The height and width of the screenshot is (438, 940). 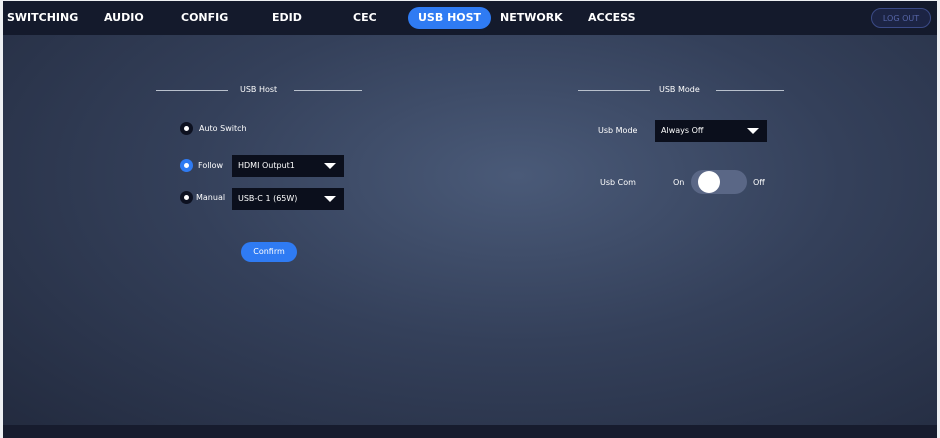 What do you see at coordinates (211, 197) in the screenshot?
I see `manual-label: Manual` at bounding box center [211, 197].